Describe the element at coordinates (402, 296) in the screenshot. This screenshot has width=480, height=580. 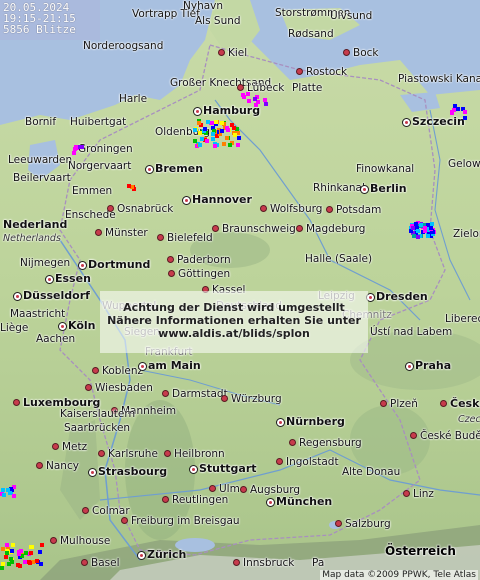
I see `city-label: Dresden` at that location.